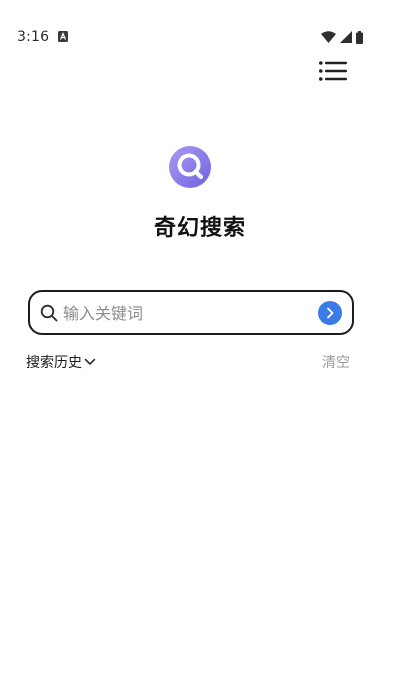  I want to click on search-history-header: 搜索历史 清空, so click(189, 362).